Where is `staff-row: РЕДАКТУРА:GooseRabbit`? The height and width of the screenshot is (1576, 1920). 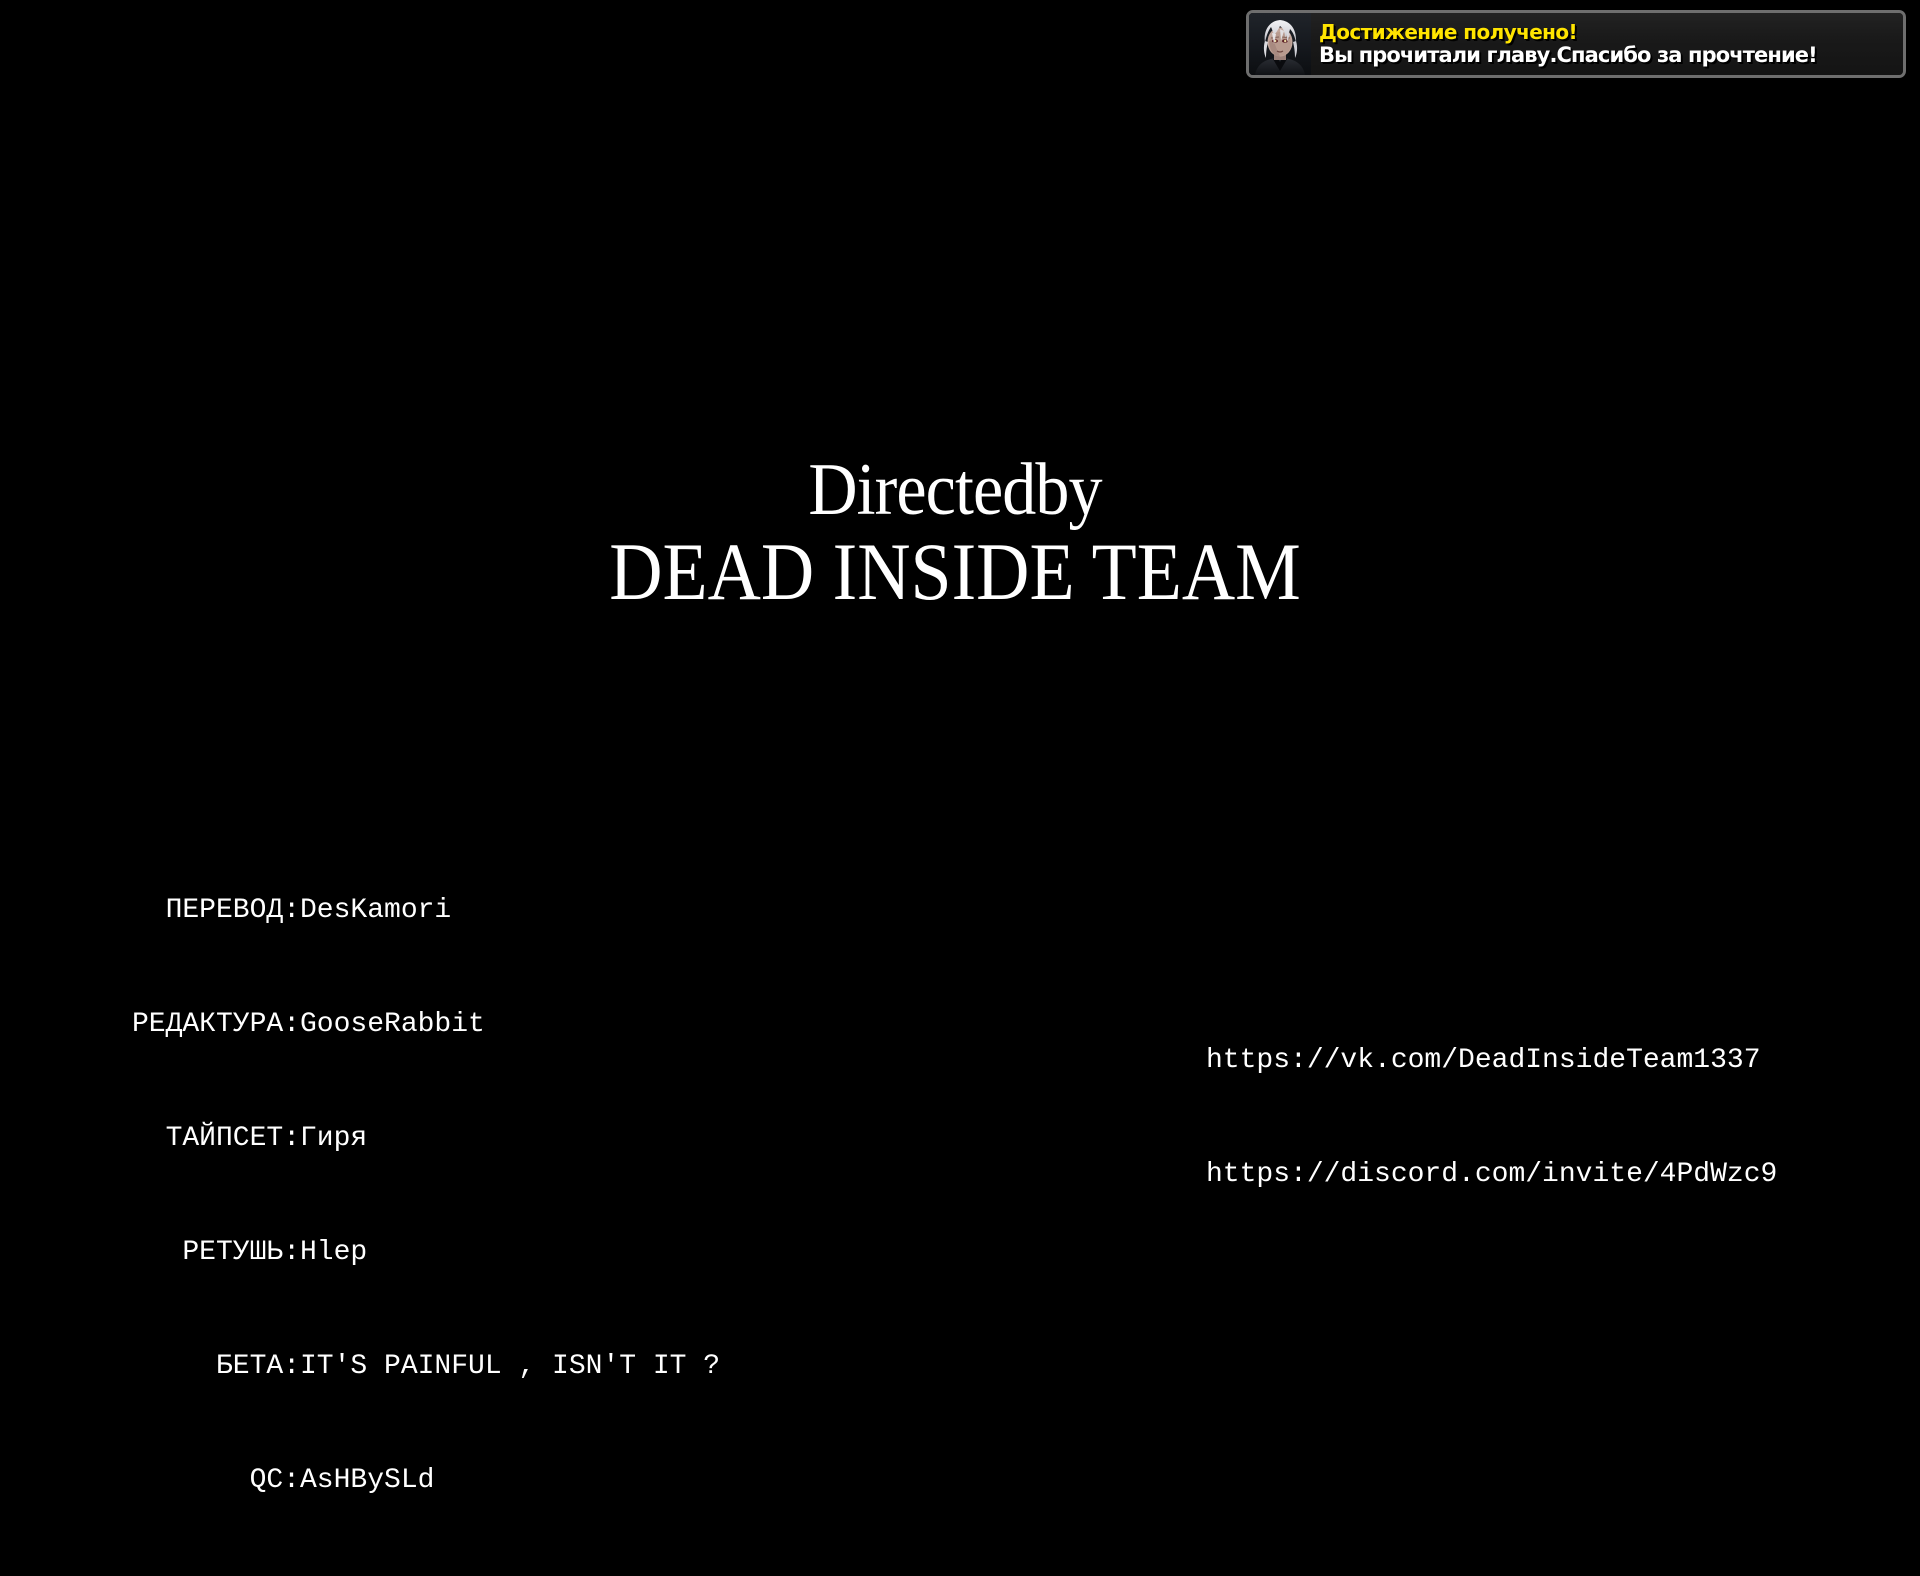 staff-row: РЕДАКТУРА:GooseRabbit is located at coordinates (384, 1025).